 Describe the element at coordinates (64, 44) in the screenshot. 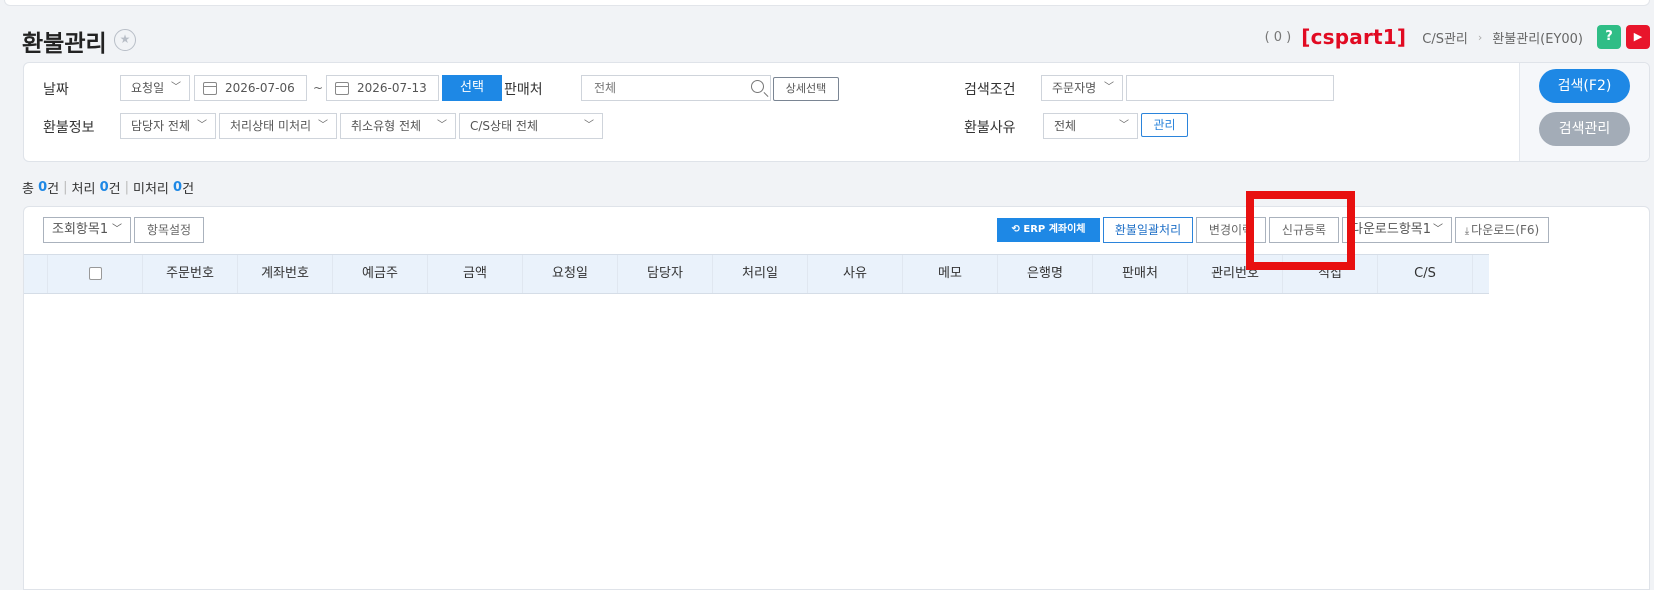

I see `page-title: 환불관리` at that location.